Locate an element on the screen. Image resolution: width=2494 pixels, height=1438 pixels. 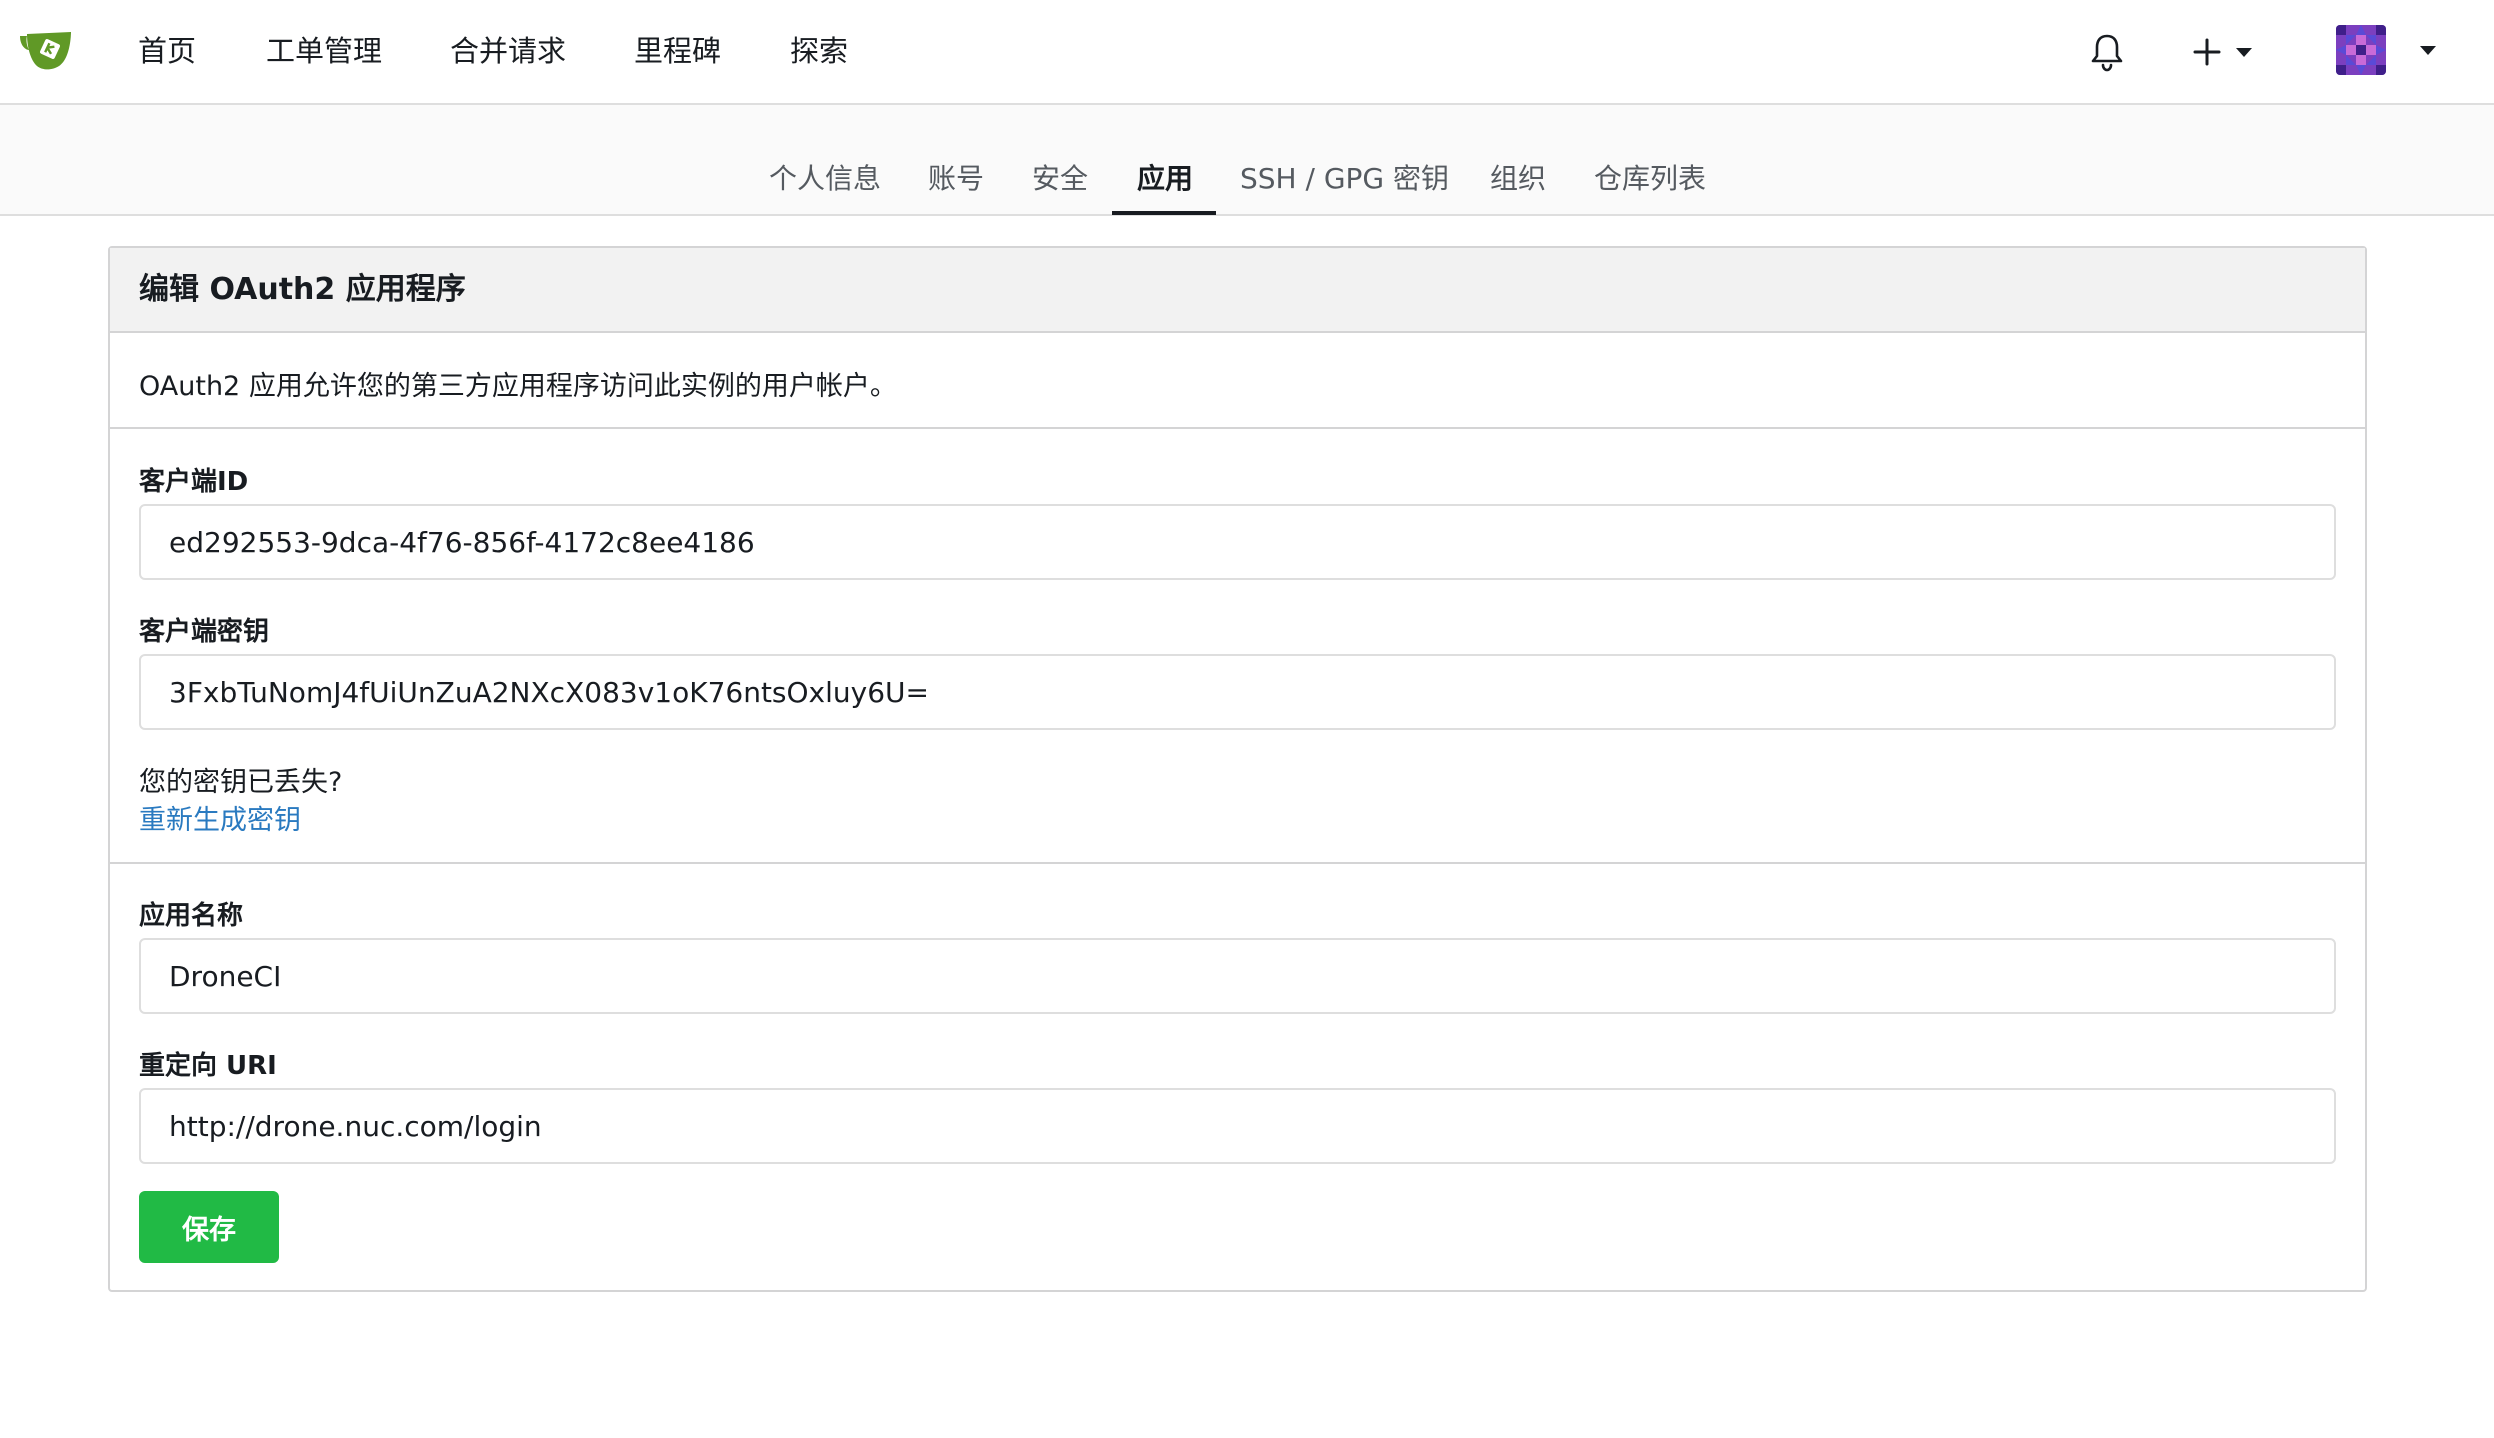
settings-tab-bar: 个人信息 账号 安全 应用 SSH / GPG 密钥 组织 仓库列表 is located at coordinates (1247, 160).